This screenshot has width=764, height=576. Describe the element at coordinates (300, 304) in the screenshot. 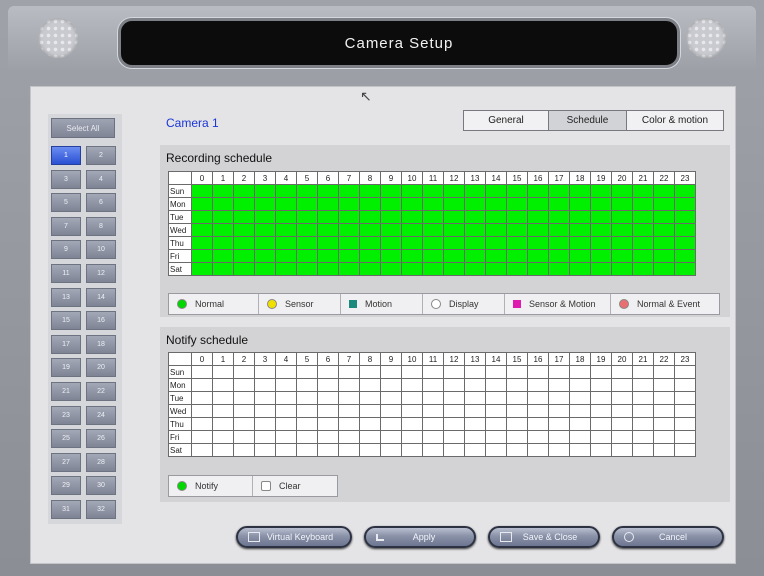

I see `legend-item-sensor: Sensor` at that location.